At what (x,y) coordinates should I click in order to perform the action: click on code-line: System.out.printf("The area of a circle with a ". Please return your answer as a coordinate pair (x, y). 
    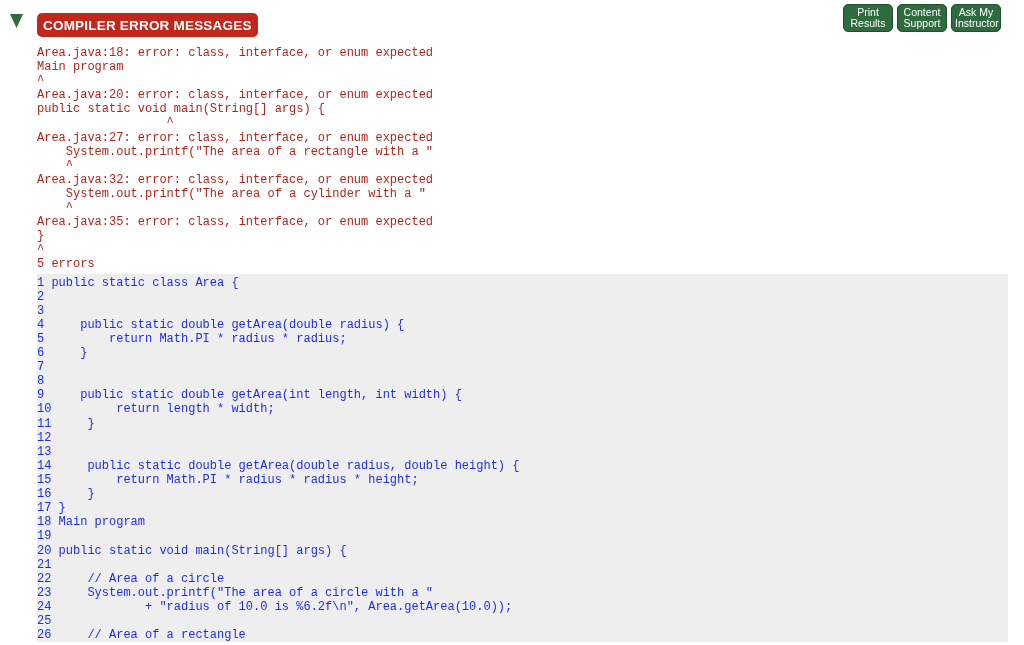
    Looking at the image, I should click on (260, 592).